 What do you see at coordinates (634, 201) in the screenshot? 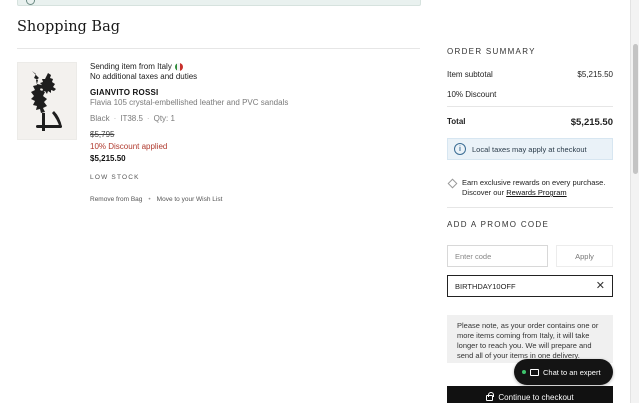
I see `scrollbar` at bounding box center [634, 201].